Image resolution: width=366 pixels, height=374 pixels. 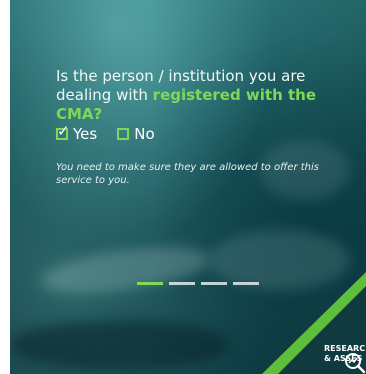 What do you see at coordinates (105, 133) in the screenshot?
I see `answer-options: ✓ Yes No` at bounding box center [105, 133].